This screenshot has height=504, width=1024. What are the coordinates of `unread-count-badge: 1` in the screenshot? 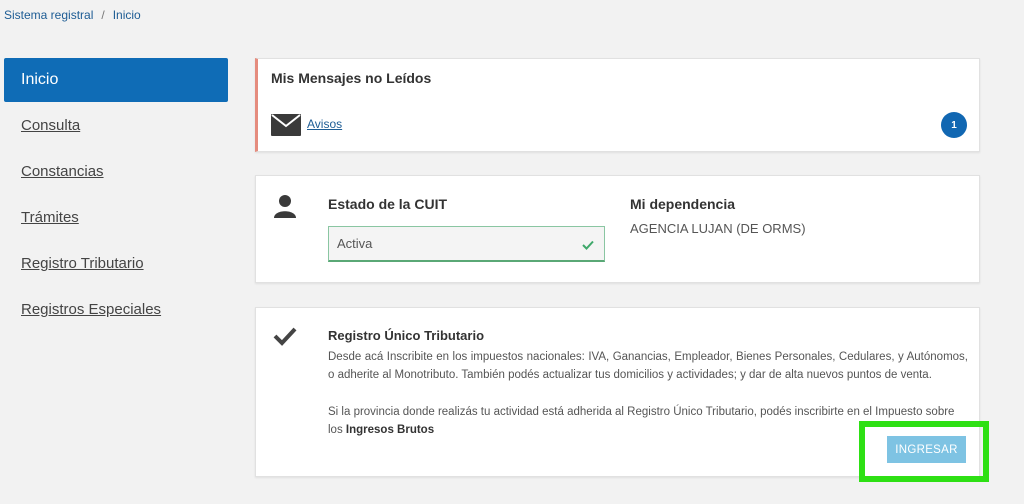 It's located at (954, 125).